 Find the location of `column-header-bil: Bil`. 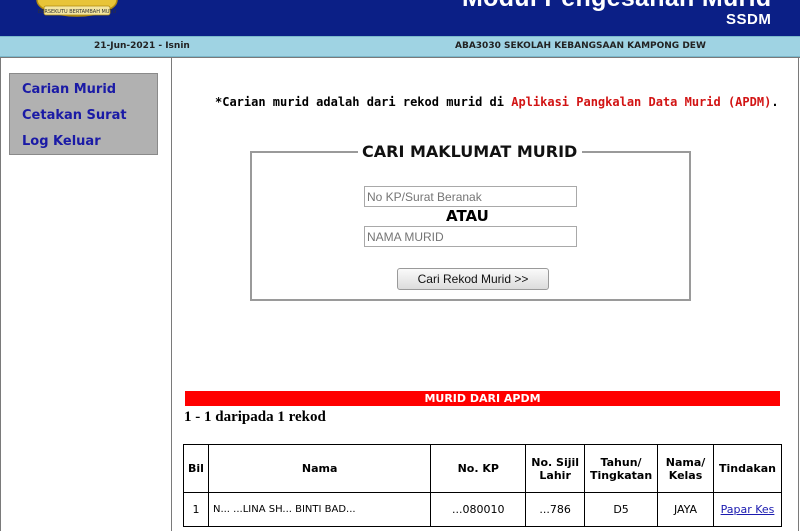

column-header-bil: Bil is located at coordinates (196, 468).